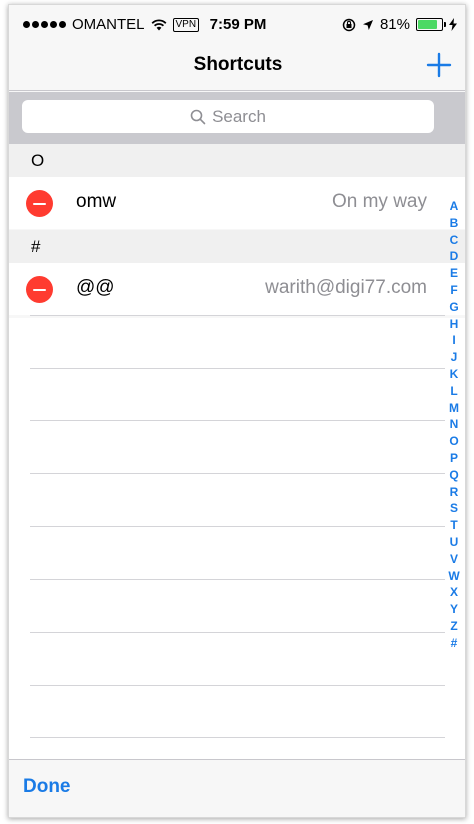 The height and width of the screenshot is (824, 474). Describe the element at coordinates (453, 24) in the screenshot. I see `charging-bolt-icon` at that location.